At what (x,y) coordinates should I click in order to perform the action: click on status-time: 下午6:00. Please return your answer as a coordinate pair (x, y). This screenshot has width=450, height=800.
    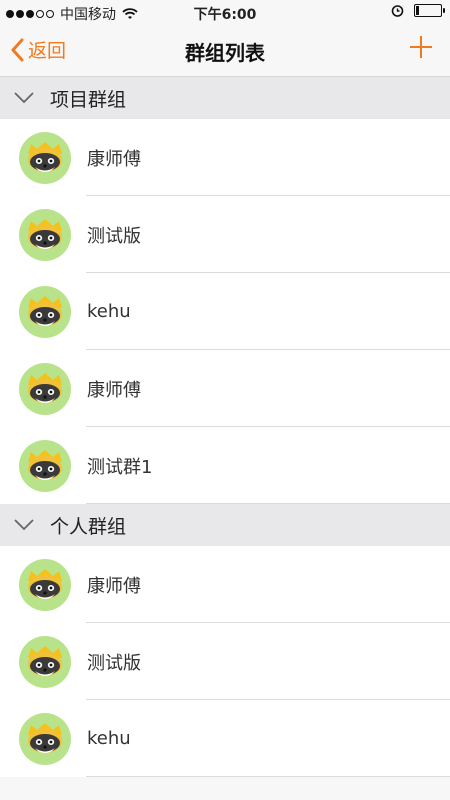
    Looking at the image, I should click on (225, 15).